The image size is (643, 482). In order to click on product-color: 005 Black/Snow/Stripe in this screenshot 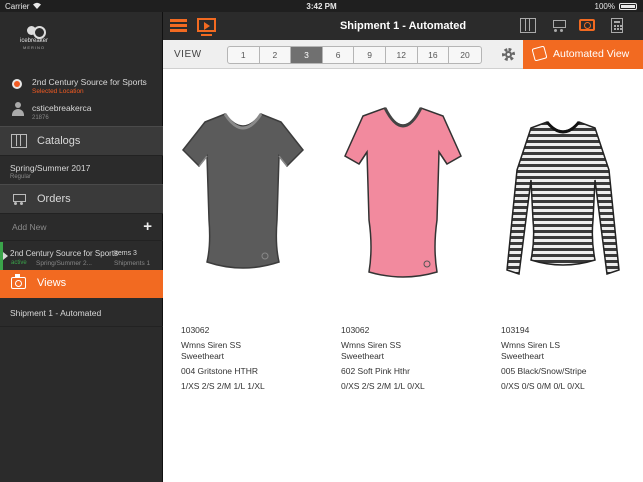, I will do `click(544, 371)`.